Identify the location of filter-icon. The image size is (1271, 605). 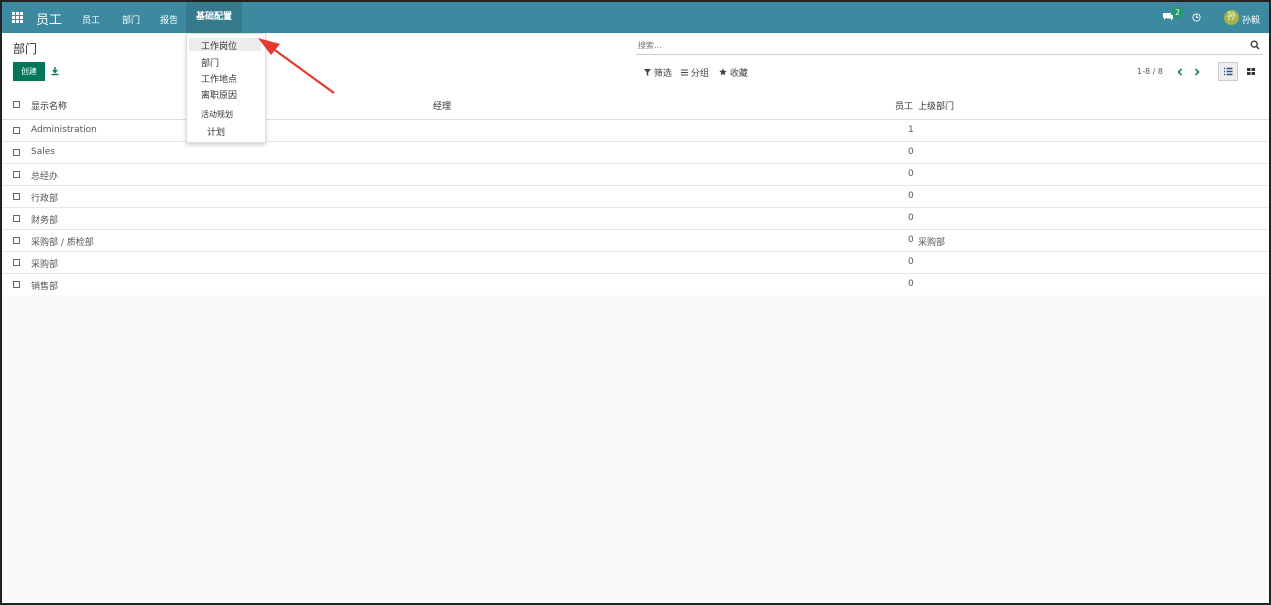
(647, 72).